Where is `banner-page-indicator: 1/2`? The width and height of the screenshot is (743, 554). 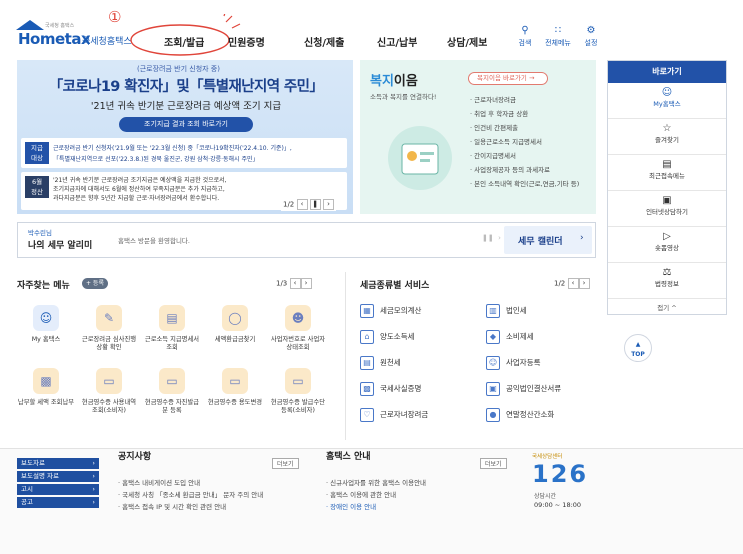
banner-page-indicator: 1/2 is located at coordinates (289, 204).